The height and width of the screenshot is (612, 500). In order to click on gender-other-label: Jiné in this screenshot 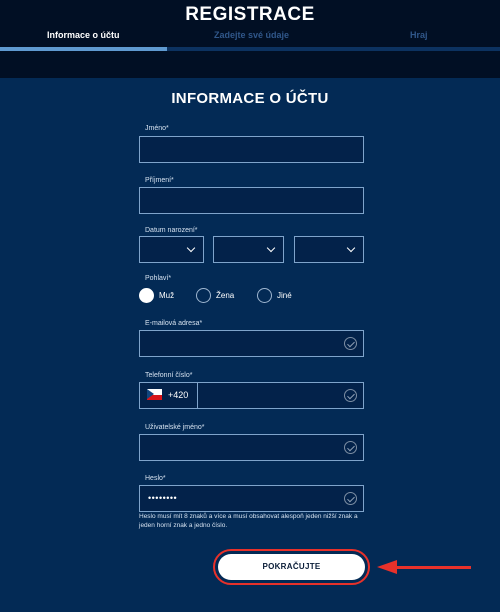, I will do `click(284, 295)`.